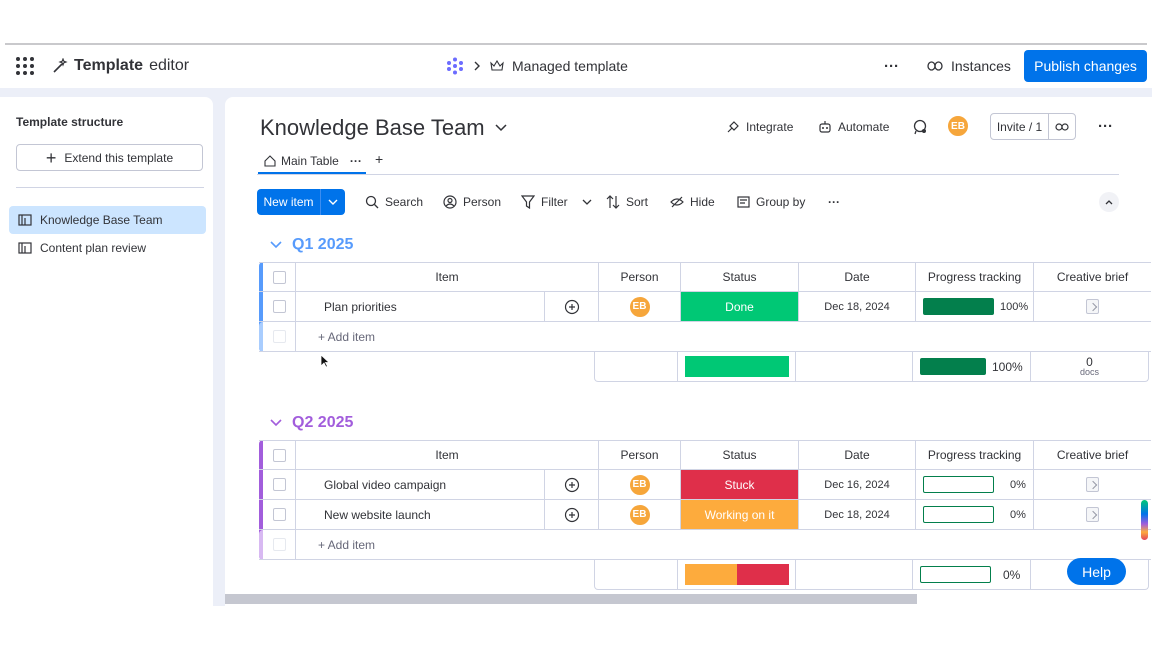 The height and width of the screenshot is (648, 1152). Describe the element at coordinates (570, 66) in the screenshot. I see `breadcrumb-current: Managed template` at that location.